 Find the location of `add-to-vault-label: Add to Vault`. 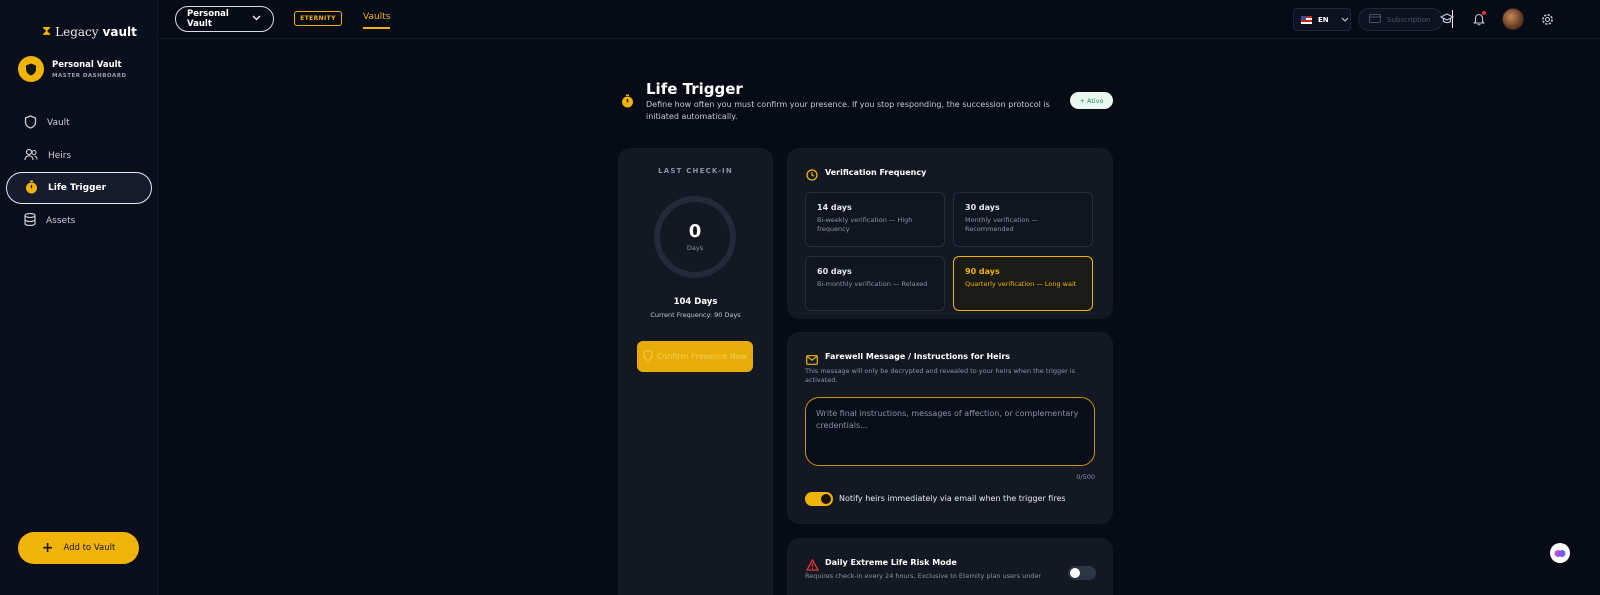

add-to-vault-label: Add to Vault is located at coordinates (89, 548).